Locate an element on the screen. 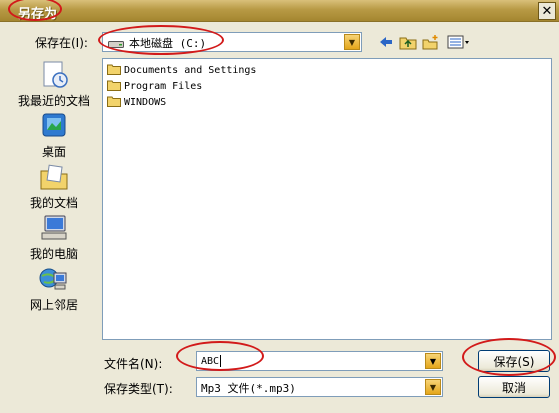 The height and width of the screenshot is (413, 559). my-documents-icon is located at coordinates (54, 177).